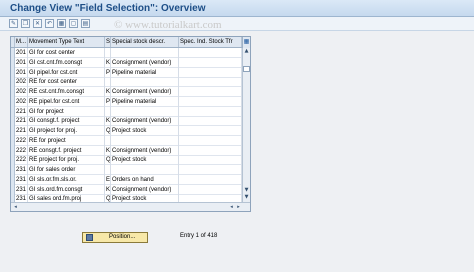 The image size is (474, 272). Describe the element at coordinates (246, 197) in the screenshot. I see `scroll-end-icon: ▼` at that location.